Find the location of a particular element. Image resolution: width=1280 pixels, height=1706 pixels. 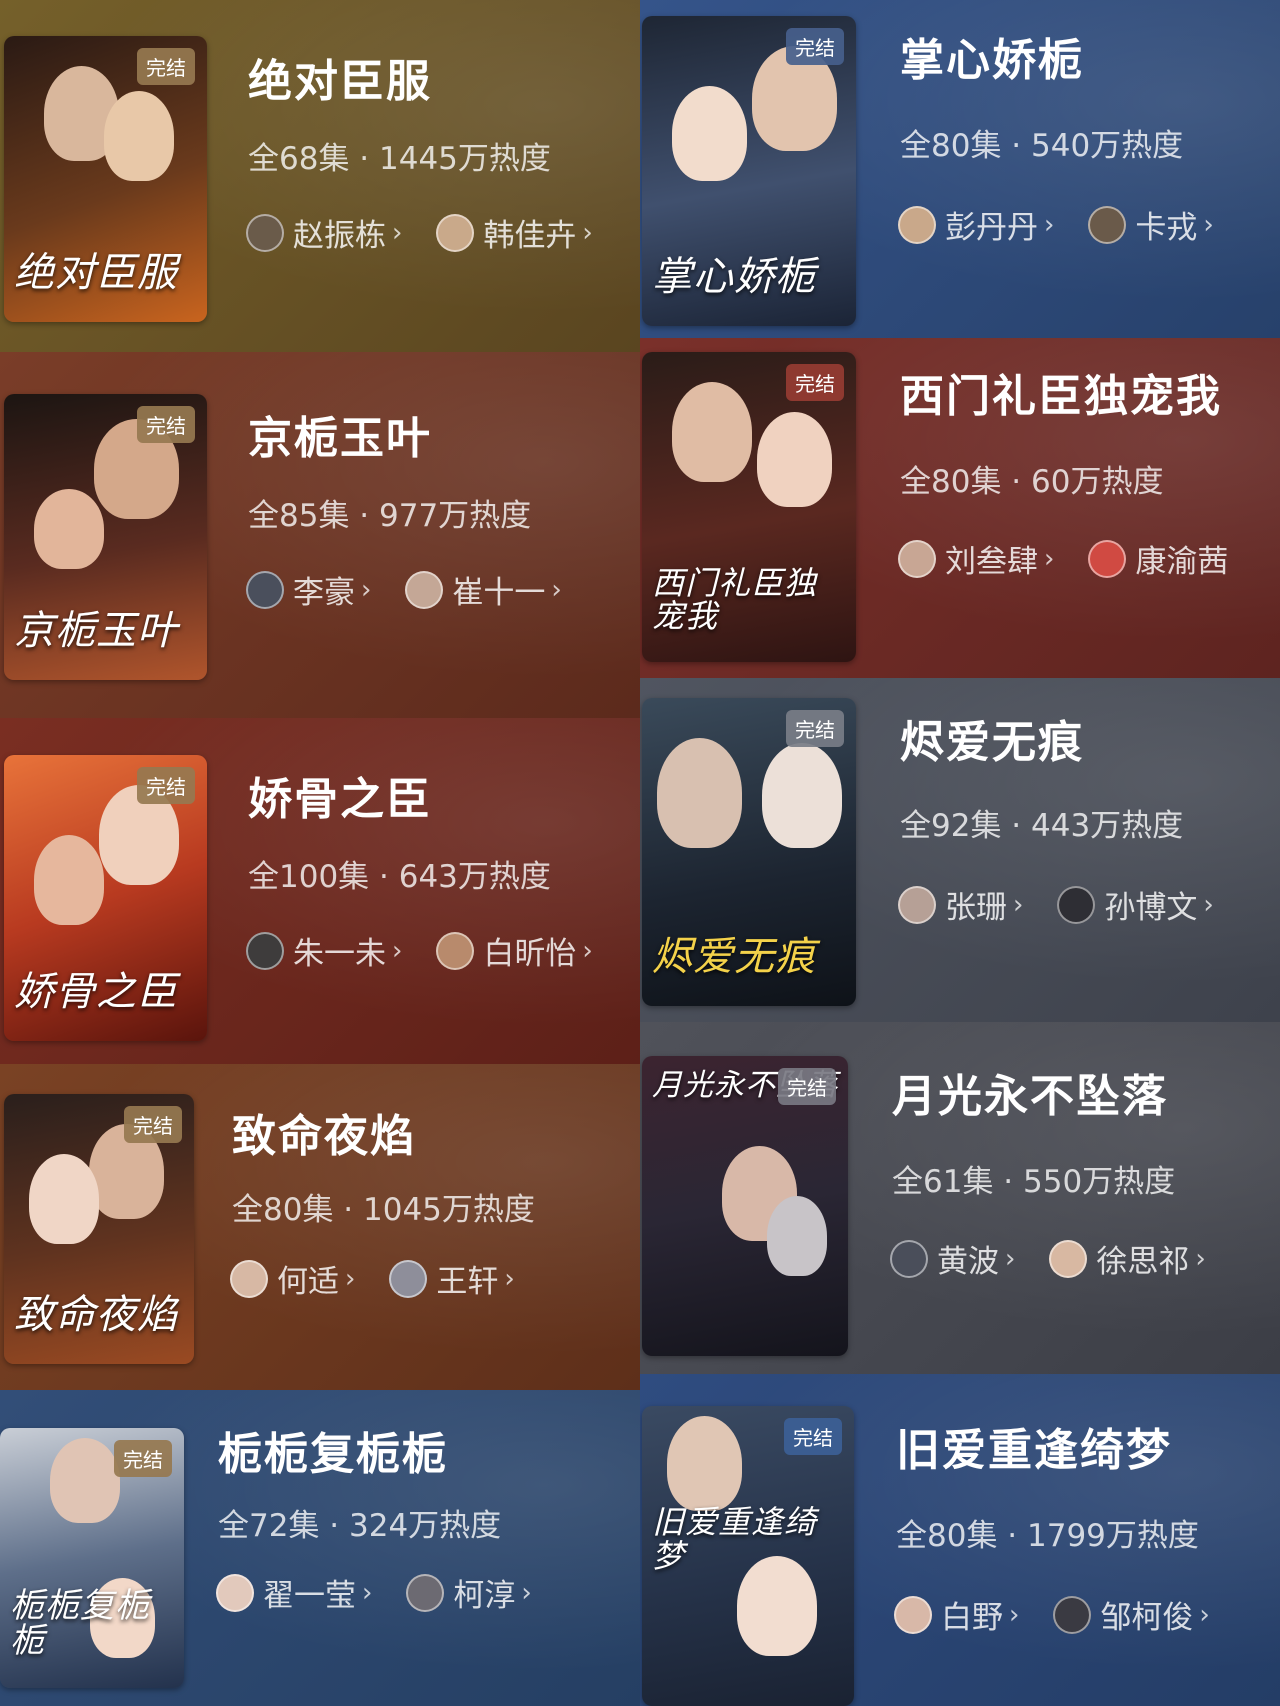

actor-name: 康渝茜 is located at coordinates (1182, 562).